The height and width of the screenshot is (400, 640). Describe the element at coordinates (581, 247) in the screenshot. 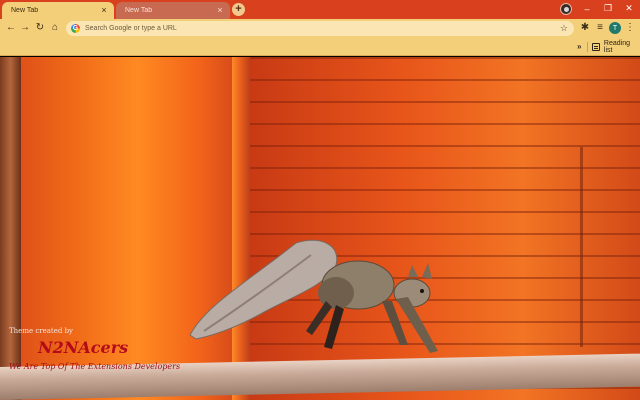

I see `wallpaper-board-seam` at that location.